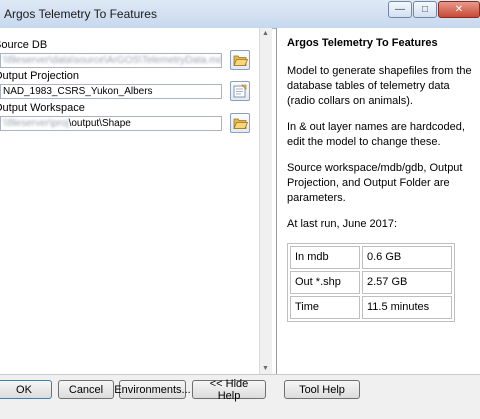 This screenshot has height=419, width=480. I want to click on output-workspace-browse-button, so click(240, 123).